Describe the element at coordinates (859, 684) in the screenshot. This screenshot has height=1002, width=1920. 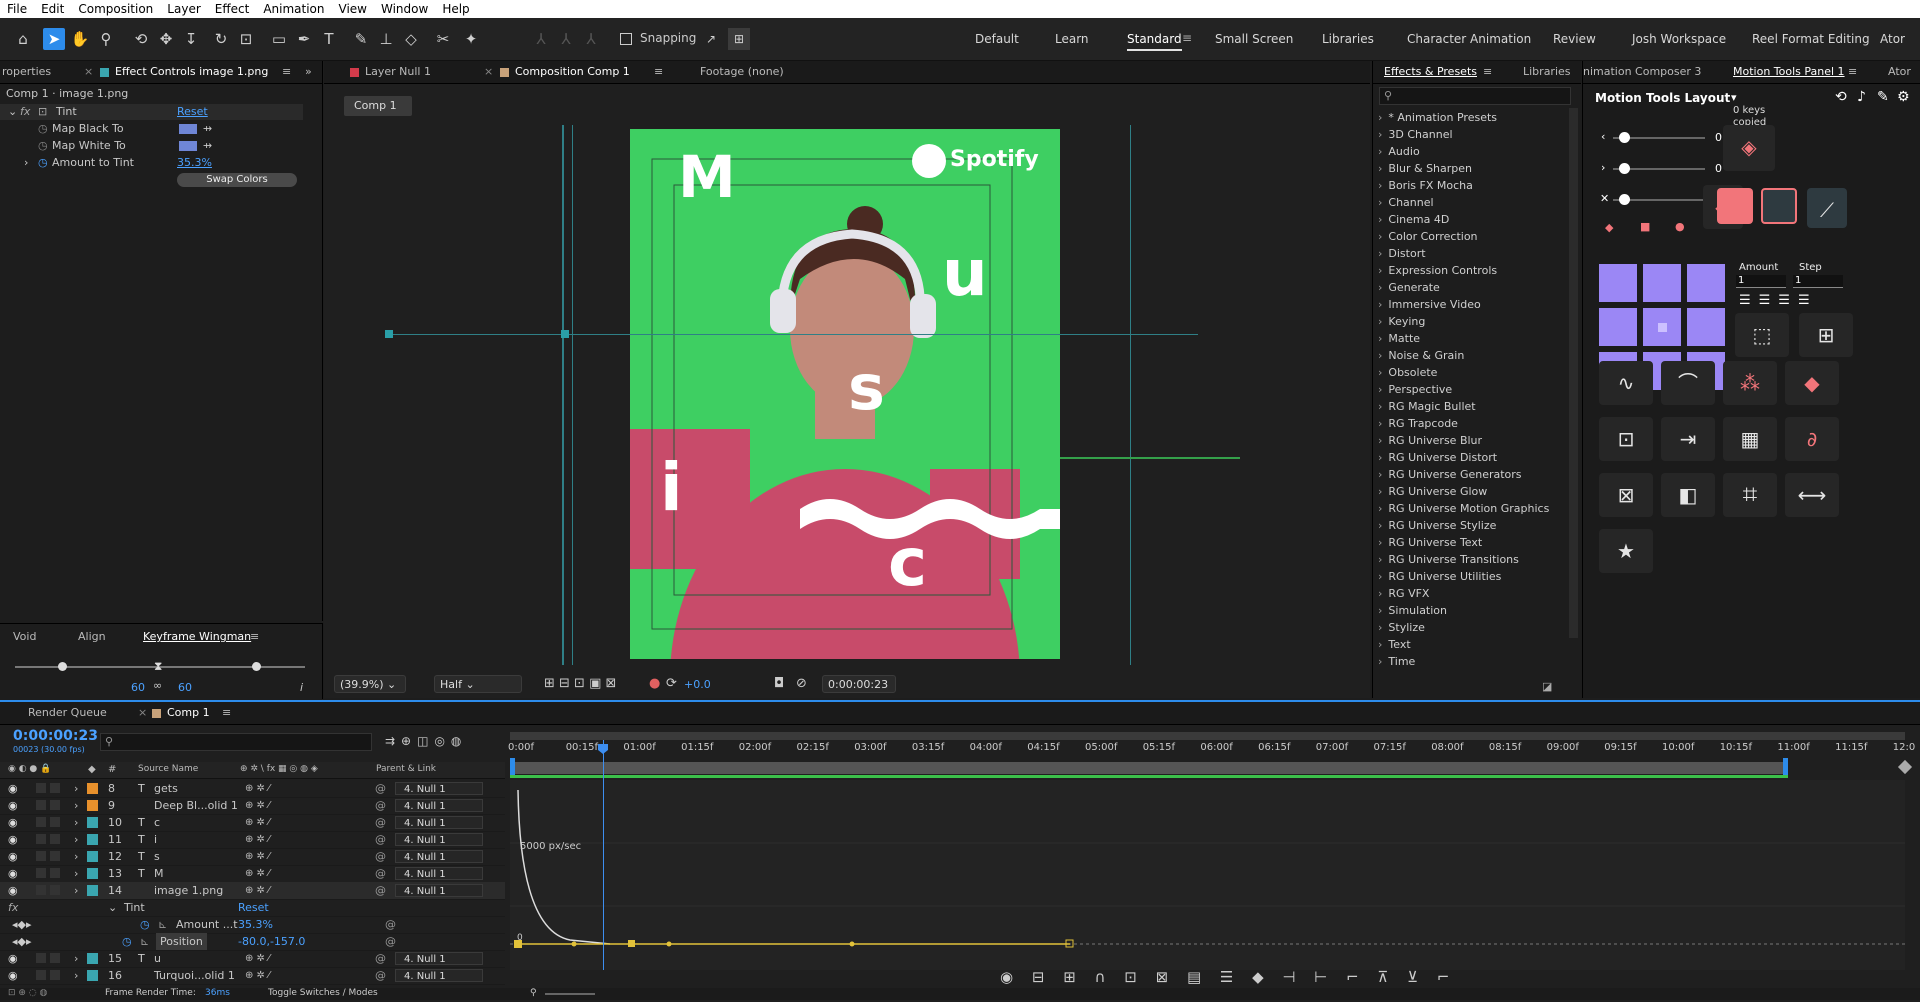
I see `viewer-timecode: 0:00:00:23` at that location.